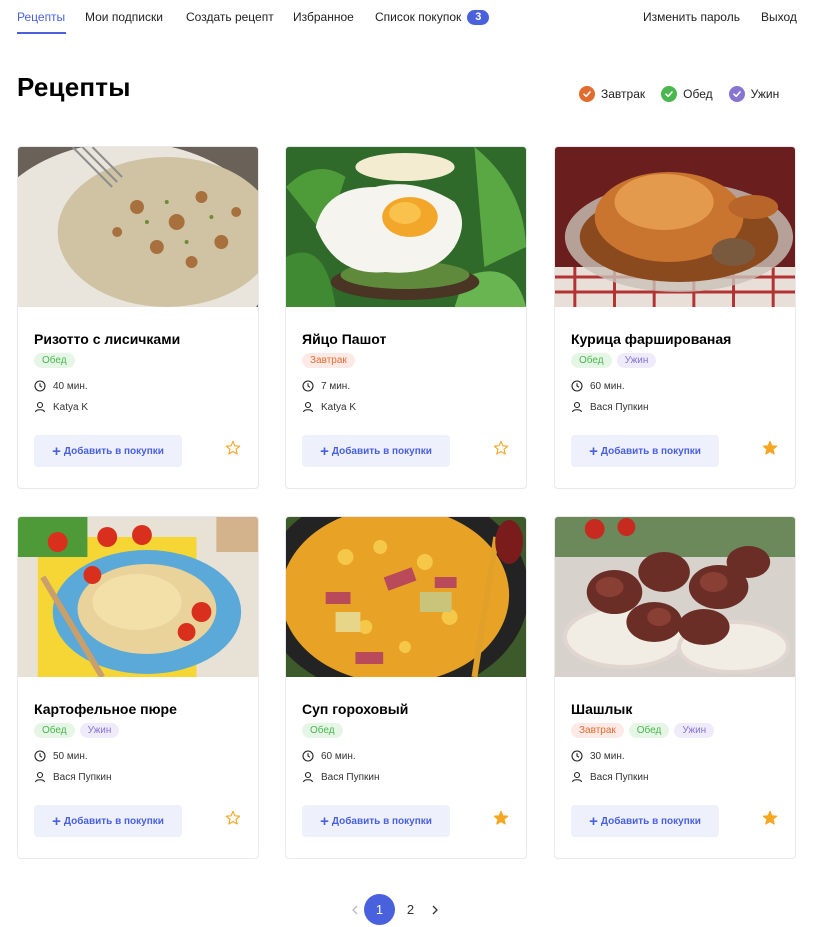  Describe the element at coordinates (70, 756) in the screenshot. I see `recipe-time-value: 50 мин.` at that location.